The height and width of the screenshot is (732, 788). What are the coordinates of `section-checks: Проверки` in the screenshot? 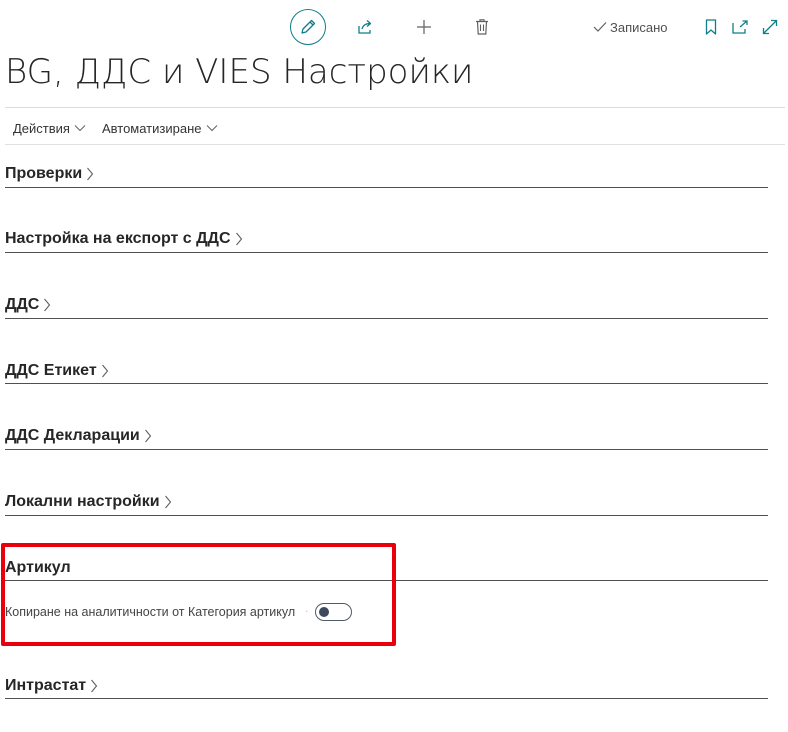 It's located at (386, 175).